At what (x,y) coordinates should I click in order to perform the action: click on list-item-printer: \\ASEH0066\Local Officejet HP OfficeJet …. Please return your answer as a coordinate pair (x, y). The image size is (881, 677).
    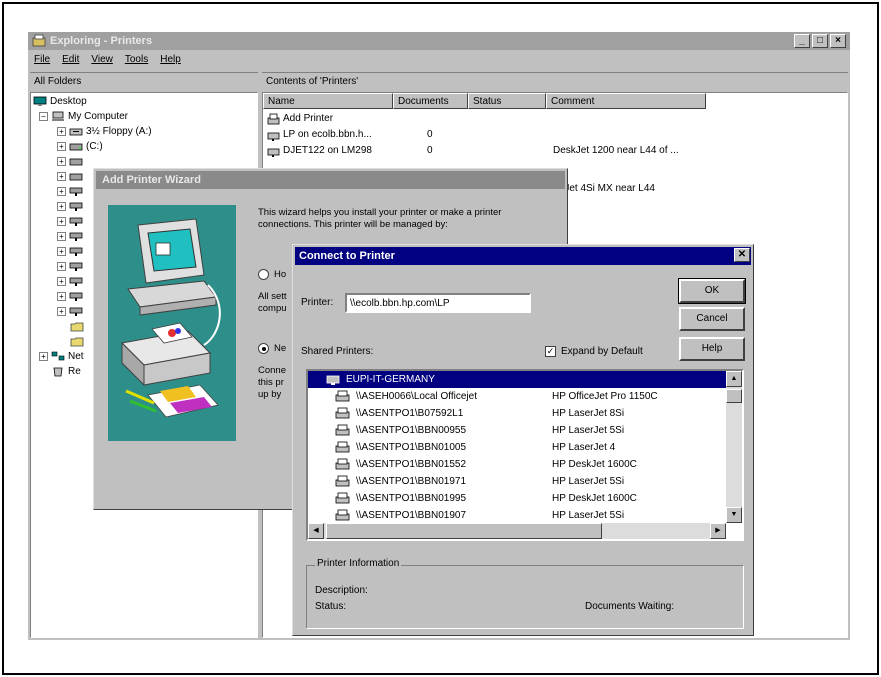
    Looking at the image, I should click on (517, 396).